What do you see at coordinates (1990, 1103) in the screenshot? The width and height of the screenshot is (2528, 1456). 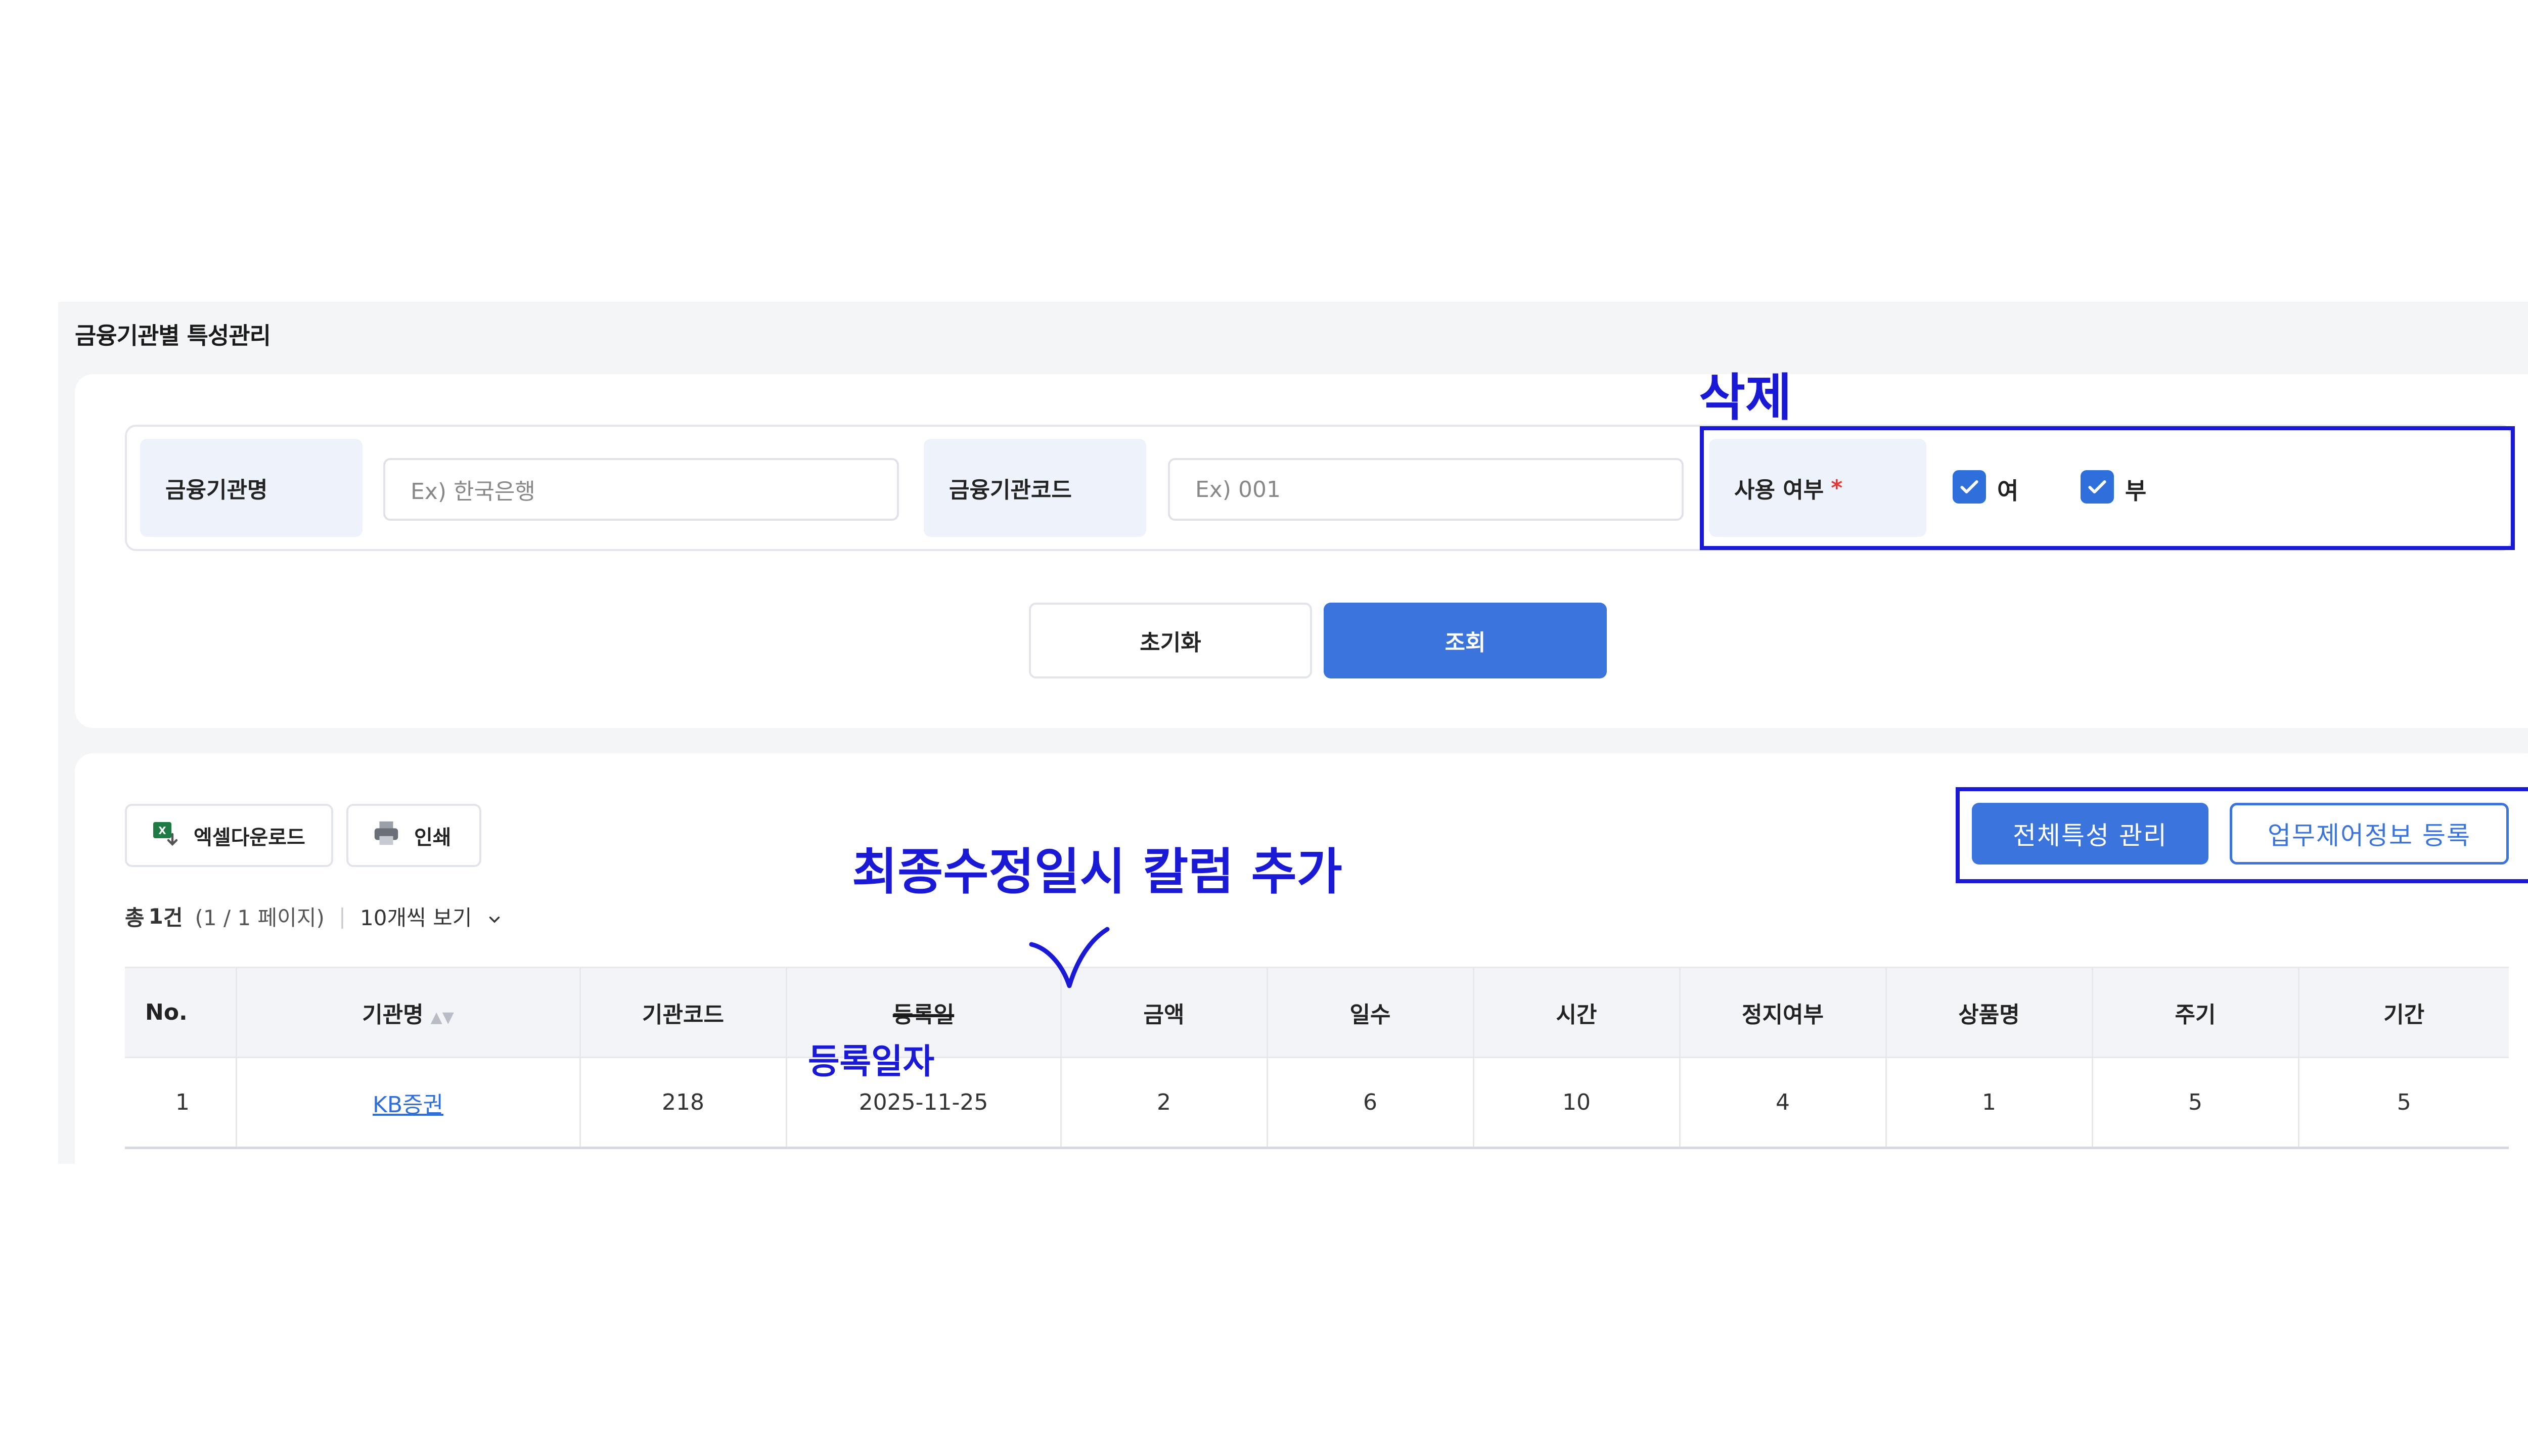 I see `cell-product-name: 1` at bounding box center [1990, 1103].